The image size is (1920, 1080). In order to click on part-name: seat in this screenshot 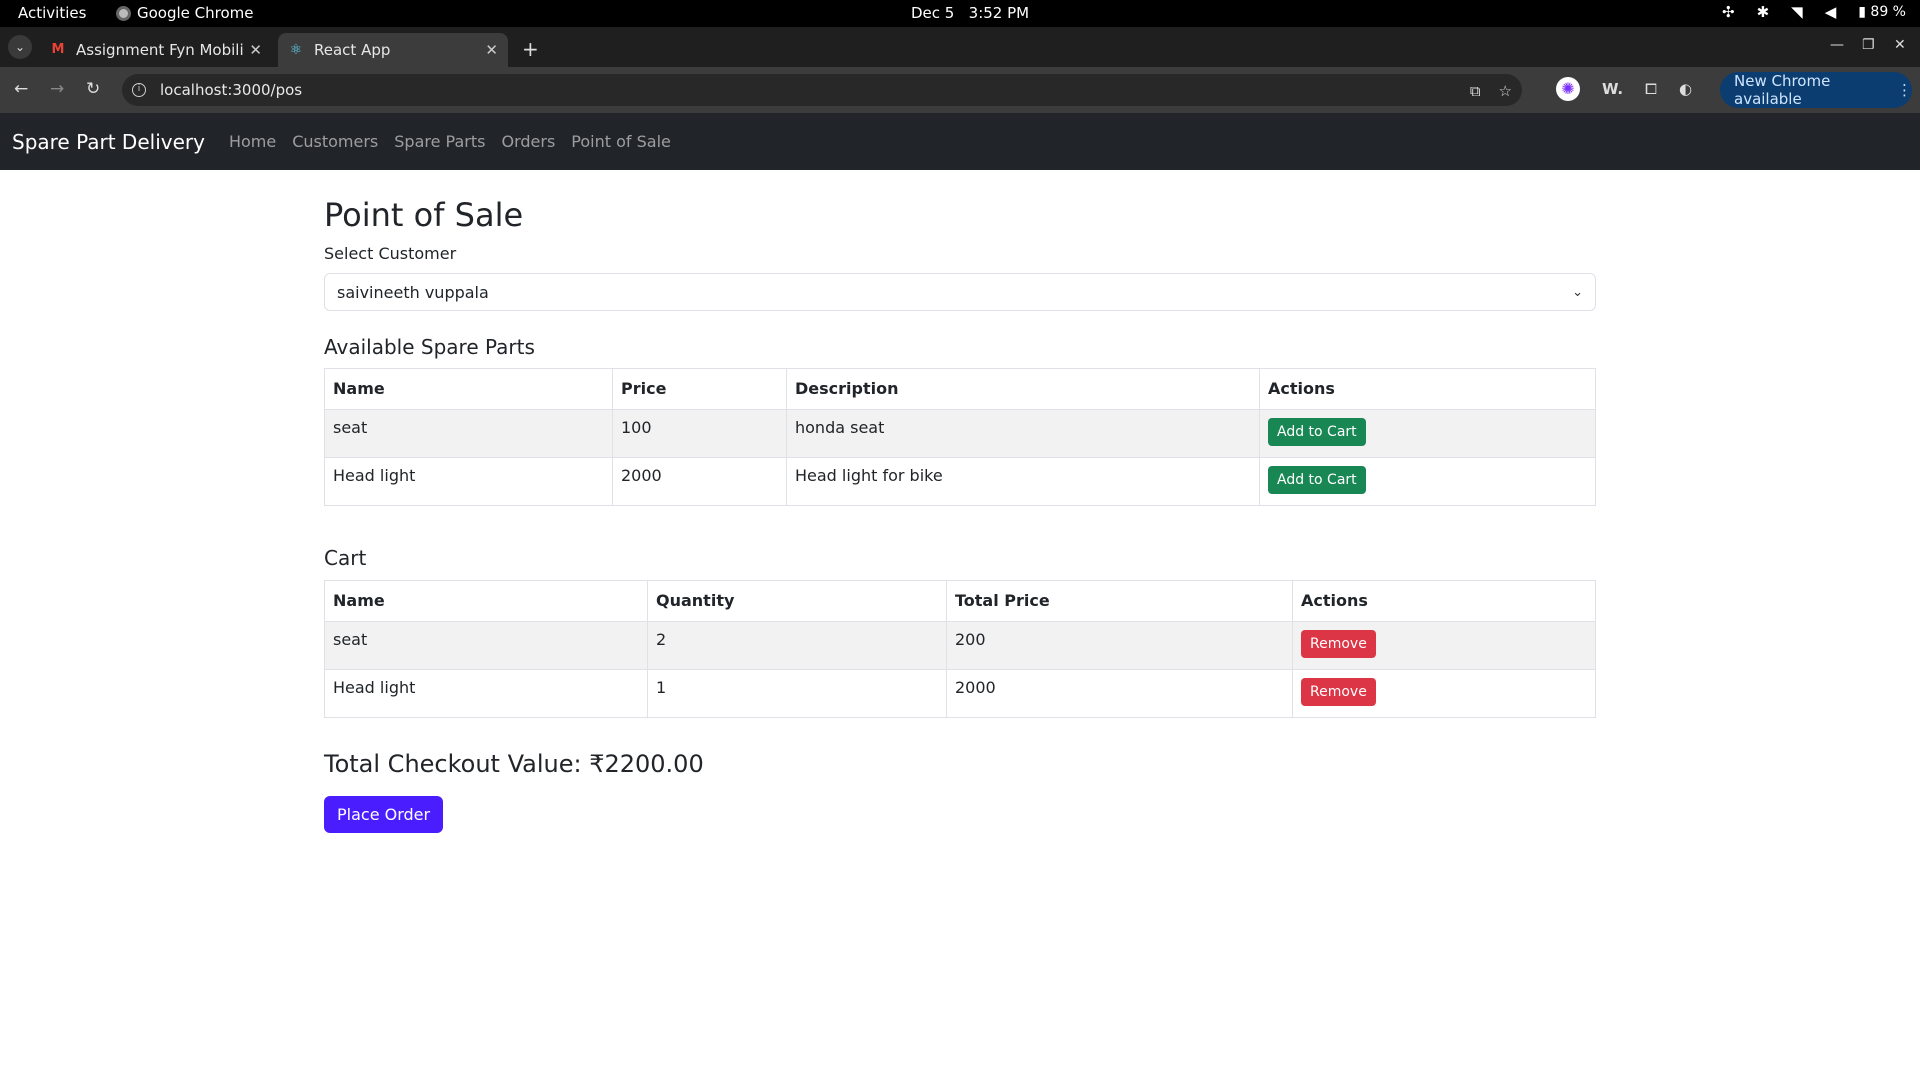, I will do `click(468, 434)`.